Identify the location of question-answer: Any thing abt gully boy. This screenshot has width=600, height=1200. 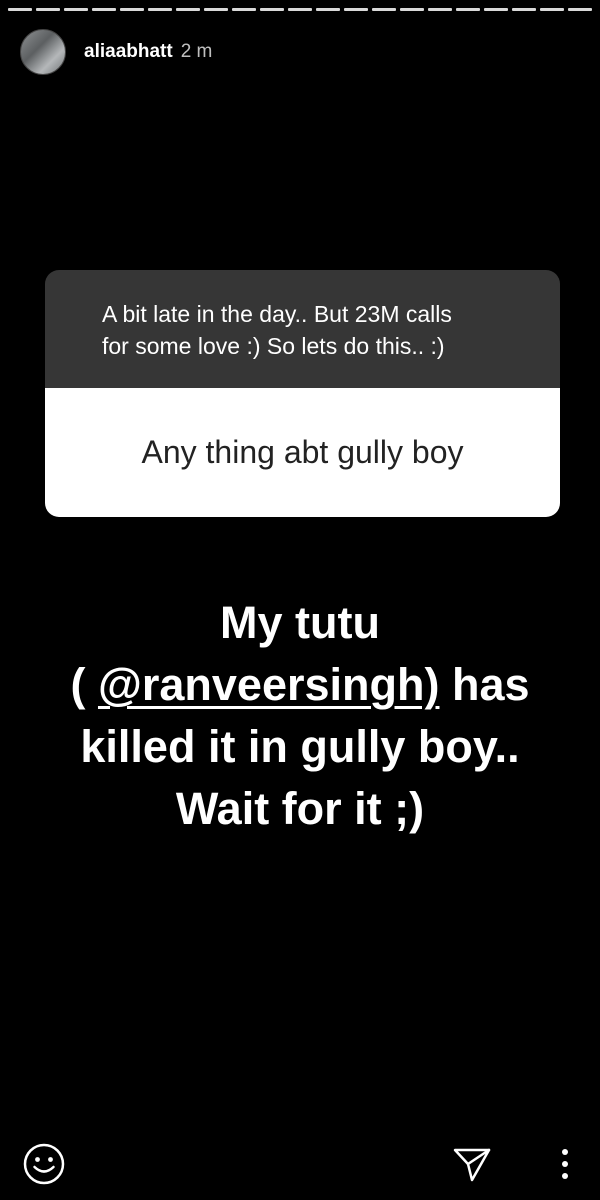
(302, 452).